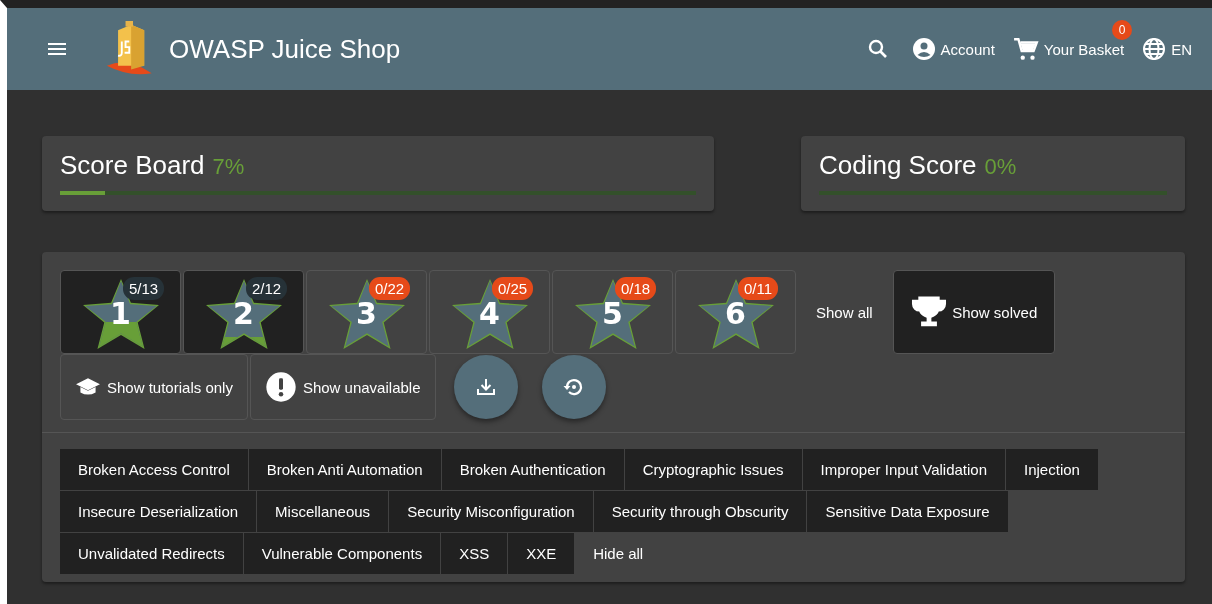 The width and height of the screenshot is (1212, 604). I want to click on difficulty-button: 6 0/11, so click(735, 312).